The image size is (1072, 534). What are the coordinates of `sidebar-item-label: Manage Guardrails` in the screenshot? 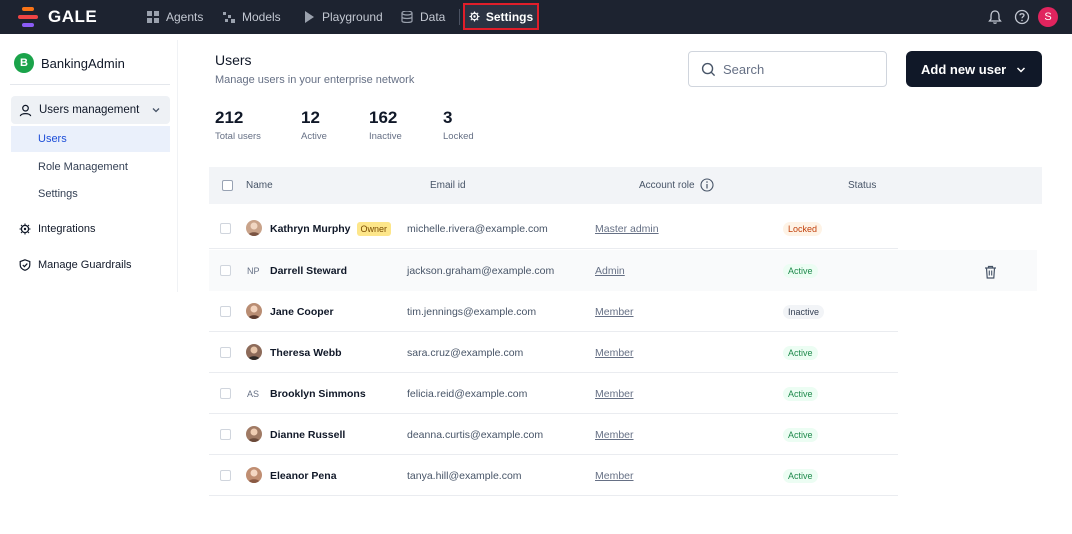 It's located at (85, 265).